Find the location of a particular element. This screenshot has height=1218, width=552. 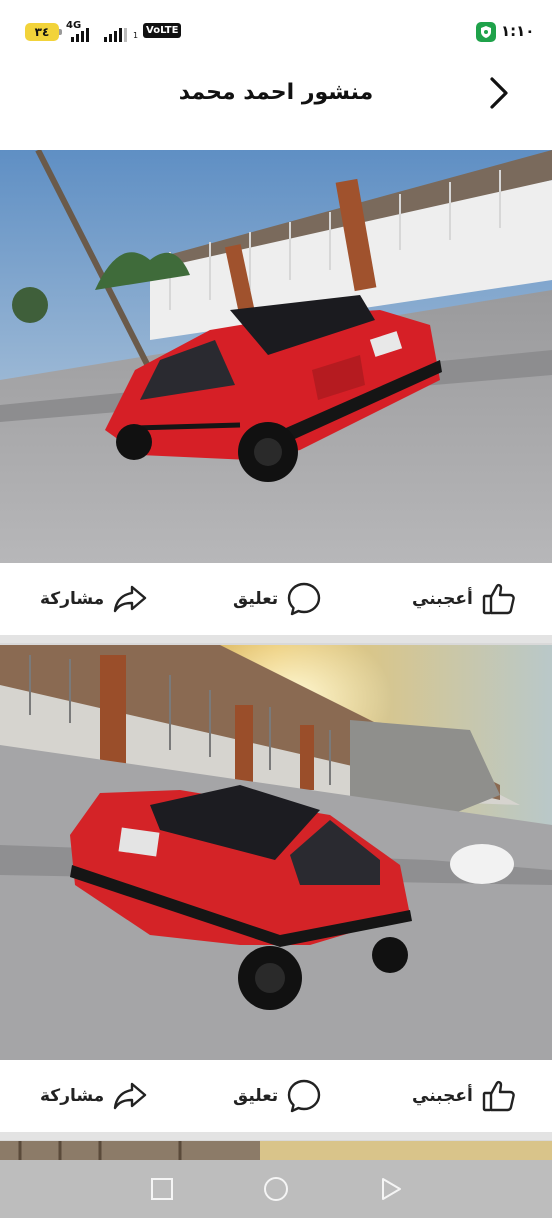

recents-button is located at coordinates (162, 1189).